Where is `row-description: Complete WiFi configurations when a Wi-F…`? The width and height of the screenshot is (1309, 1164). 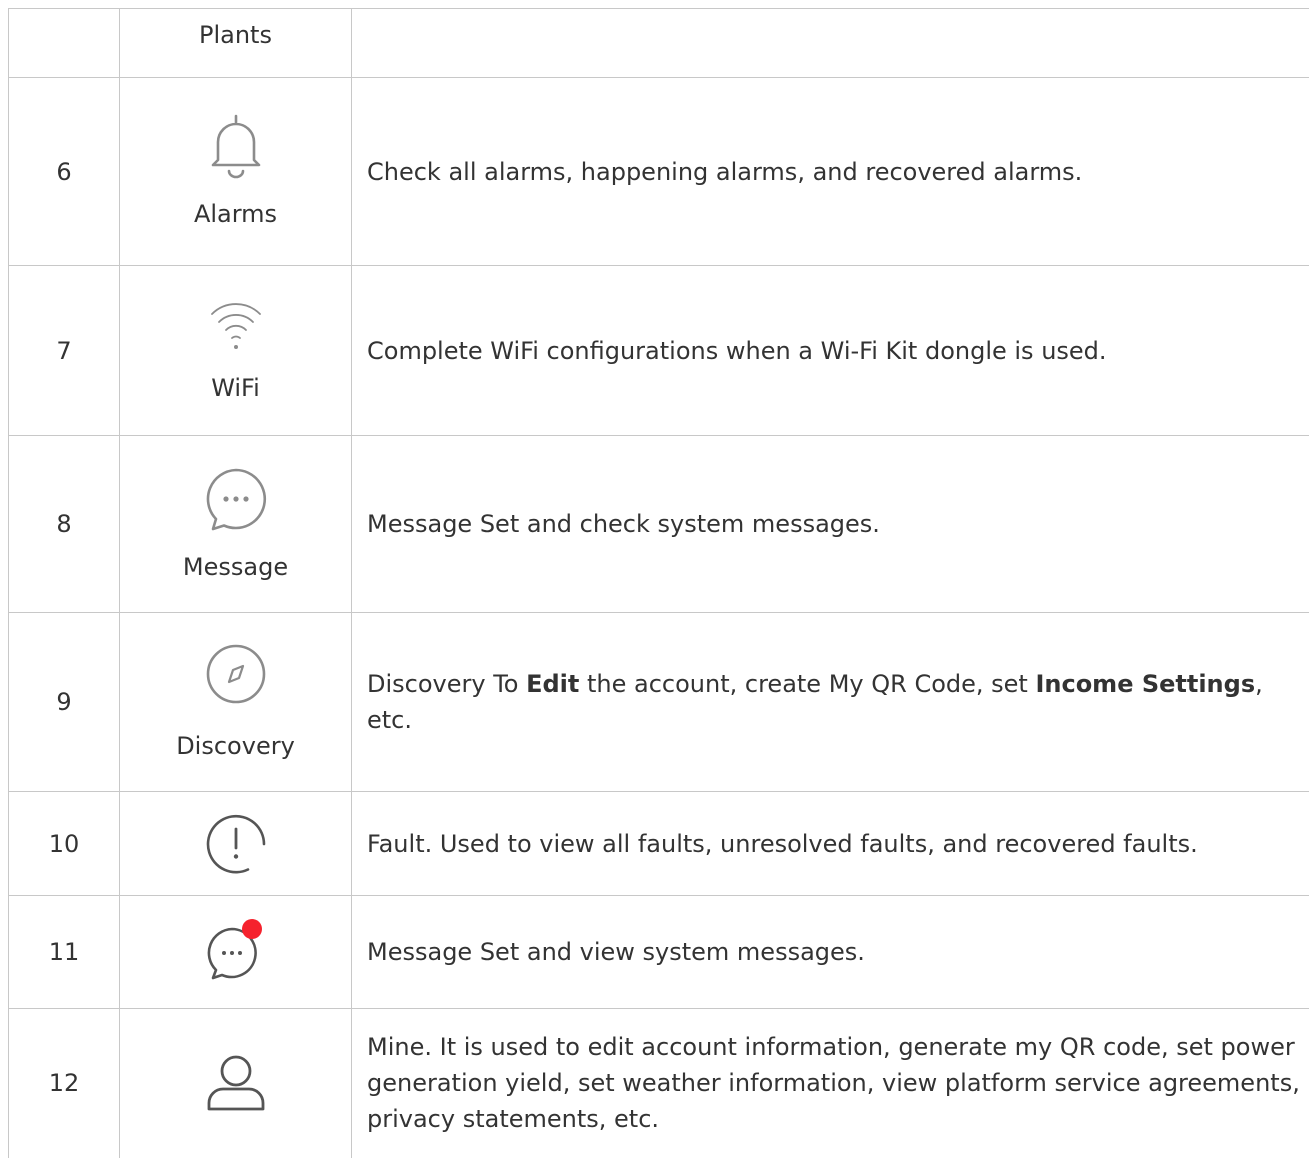 row-description: Complete WiFi configurations when a Wi-F… is located at coordinates (830, 350).